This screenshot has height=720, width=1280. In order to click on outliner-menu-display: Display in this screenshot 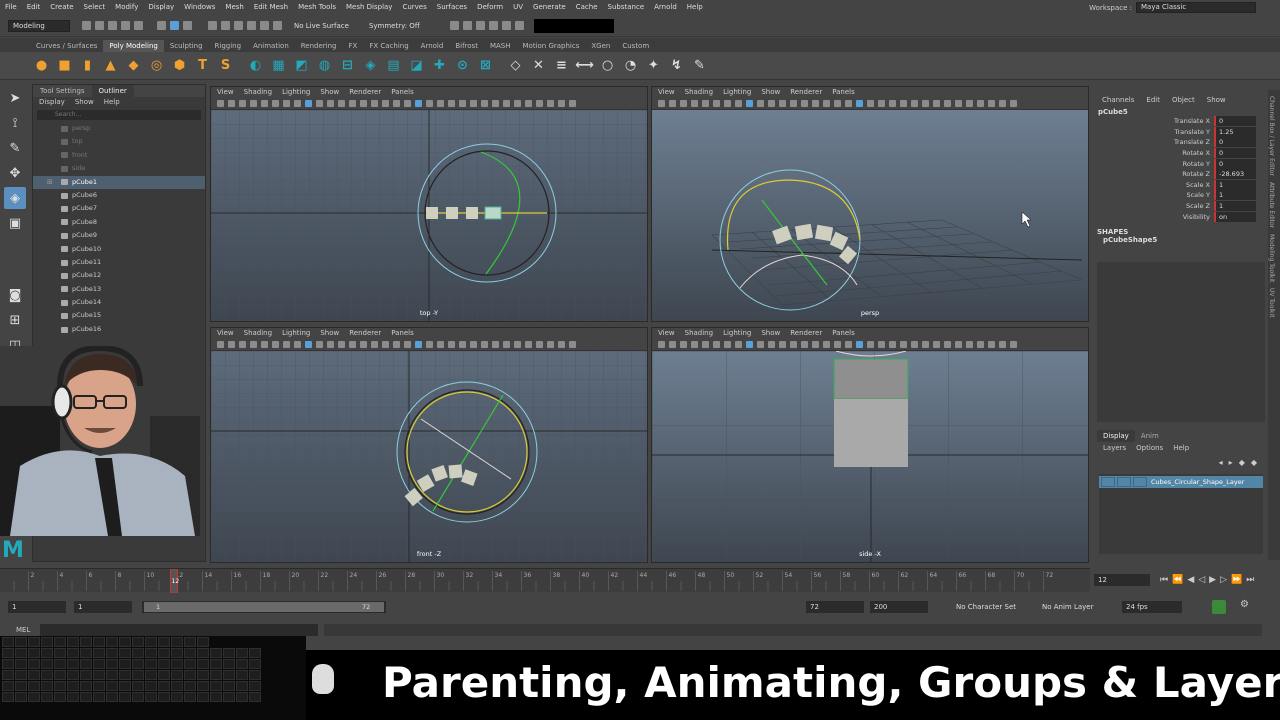, I will do `click(52, 102)`.